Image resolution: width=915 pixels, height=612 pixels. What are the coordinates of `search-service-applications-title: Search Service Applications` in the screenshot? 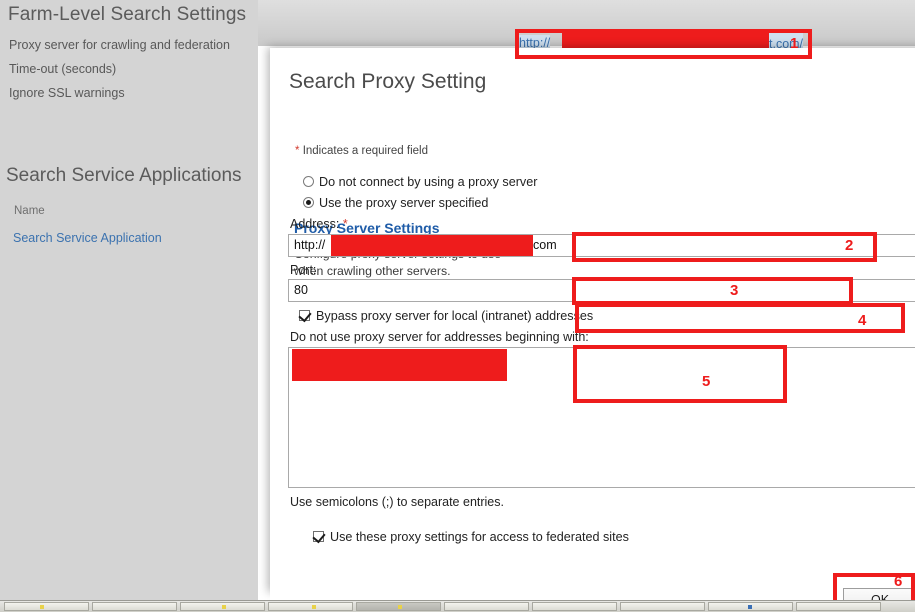 It's located at (124, 175).